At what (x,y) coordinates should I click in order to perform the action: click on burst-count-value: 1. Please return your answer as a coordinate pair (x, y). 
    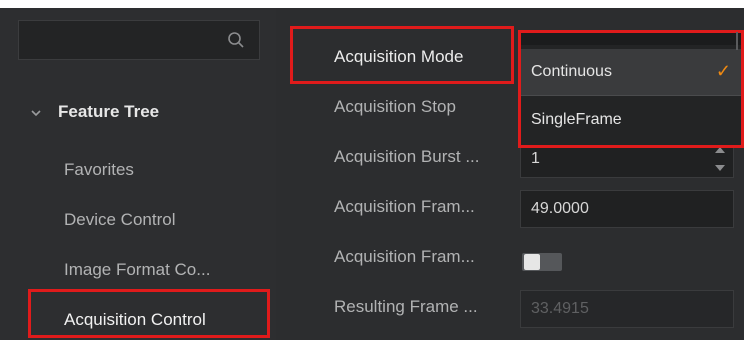
    Looking at the image, I should click on (535, 158).